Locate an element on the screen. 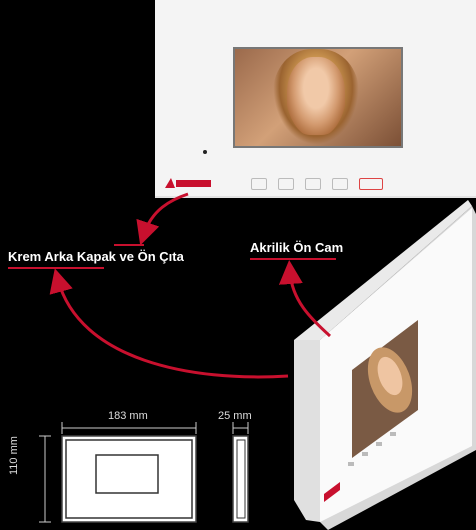 This screenshot has height=530, width=476. width-dimension: 183 mm is located at coordinates (128, 416).